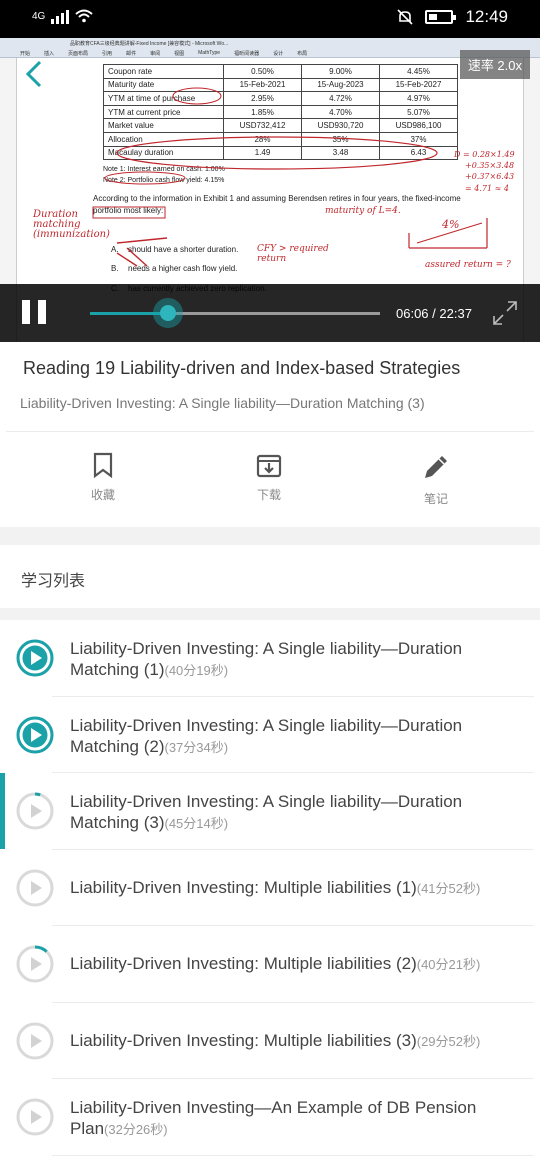 This screenshot has height=1170, width=540. I want to click on fullscreen-icon, so click(505, 313).